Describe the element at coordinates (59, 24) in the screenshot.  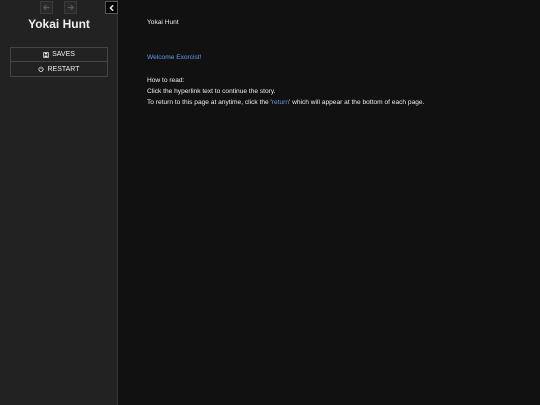
I see `story-title: Yokai Hunt` at that location.